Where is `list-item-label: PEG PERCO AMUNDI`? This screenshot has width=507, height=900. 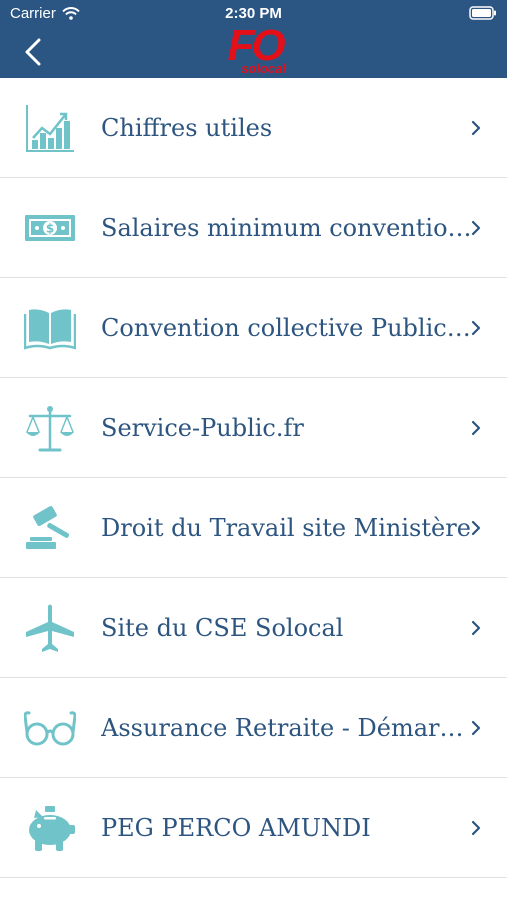 list-item-label: PEG PERCO AMUNDI is located at coordinates (236, 828).